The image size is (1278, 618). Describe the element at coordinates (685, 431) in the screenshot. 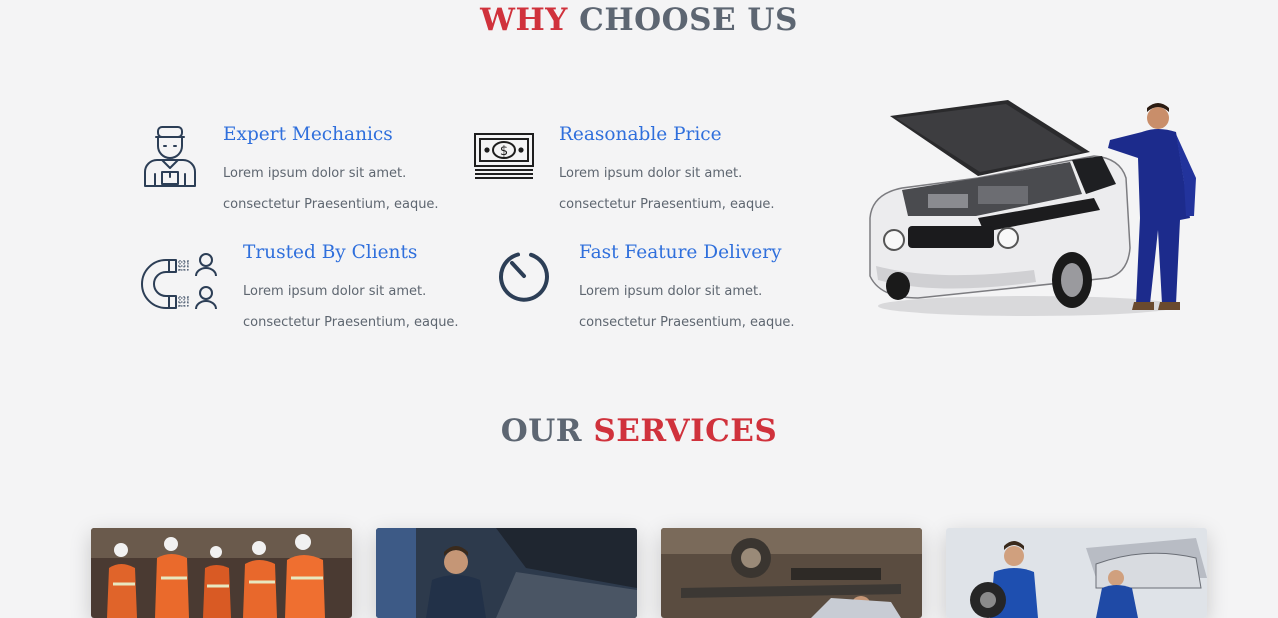

I see `title-accent: SERVICES` at that location.